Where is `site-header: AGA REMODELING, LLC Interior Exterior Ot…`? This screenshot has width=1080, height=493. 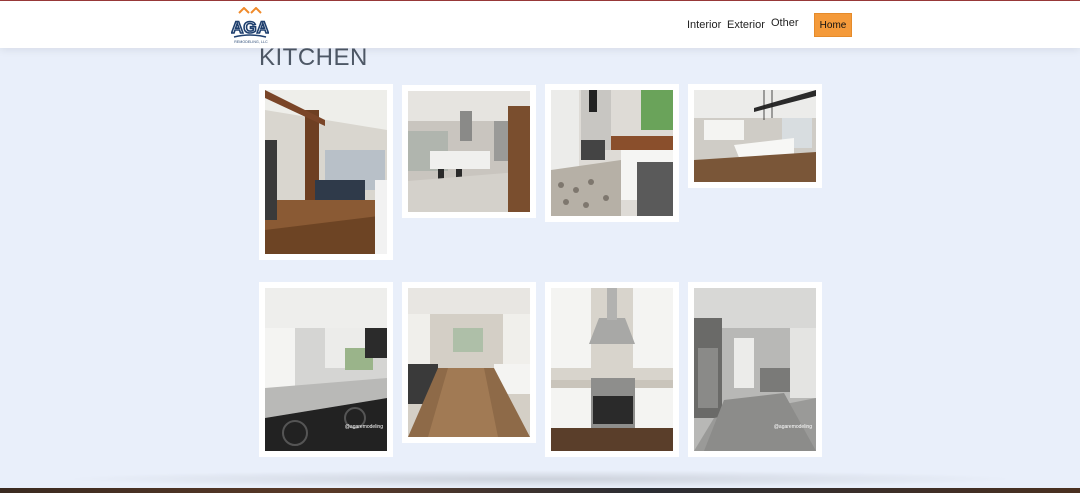
site-header: AGA REMODELING, LLC Interior Exterior Ot… is located at coordinates (540, 24).